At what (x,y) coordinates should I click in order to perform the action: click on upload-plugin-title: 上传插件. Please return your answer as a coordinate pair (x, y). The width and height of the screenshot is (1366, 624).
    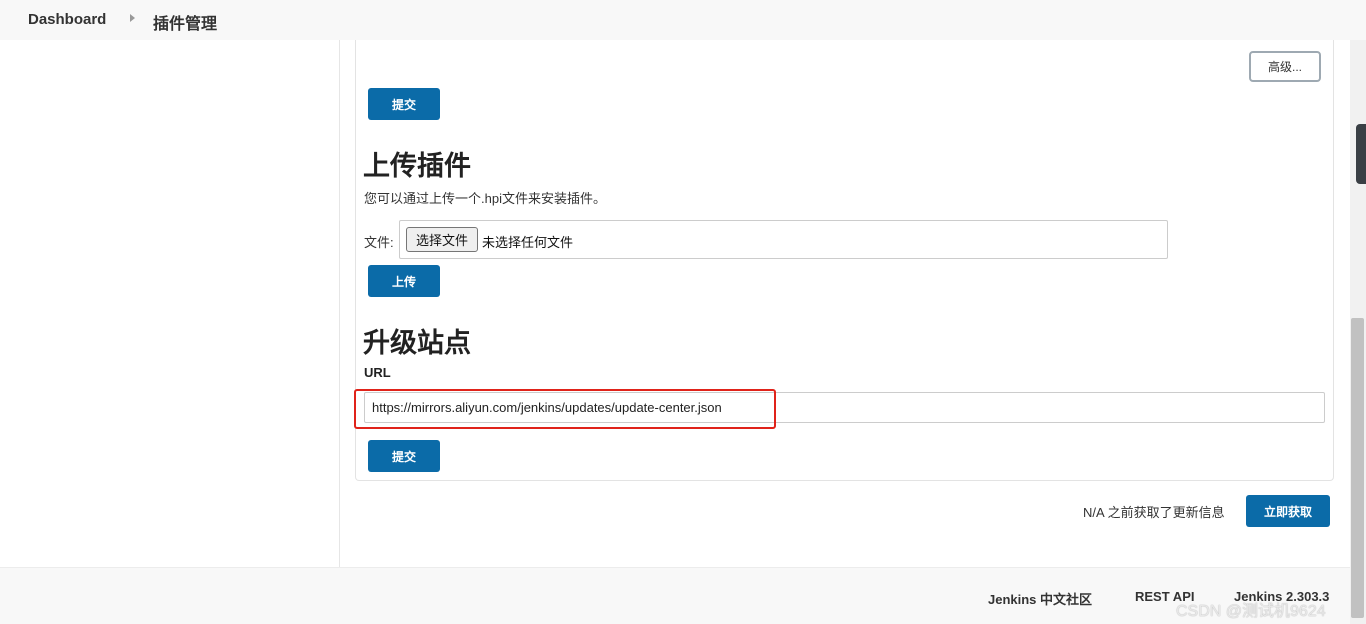
    Looking at the image, I should click on (417, 166).